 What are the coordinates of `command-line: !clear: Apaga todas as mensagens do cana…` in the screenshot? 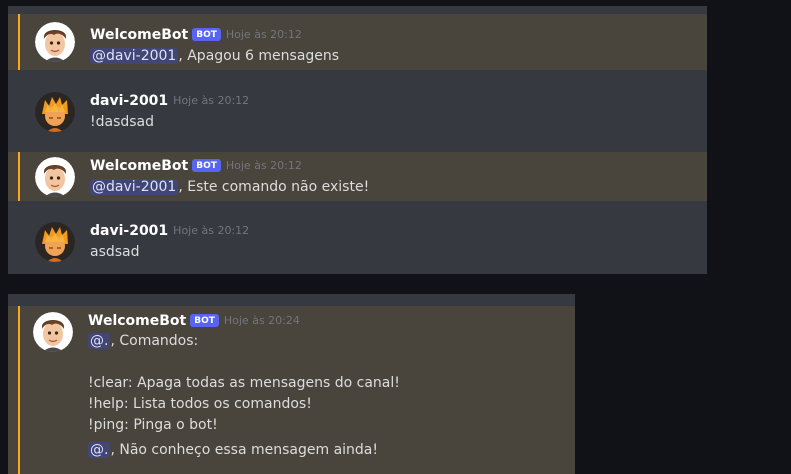 It's located at (244, 383).